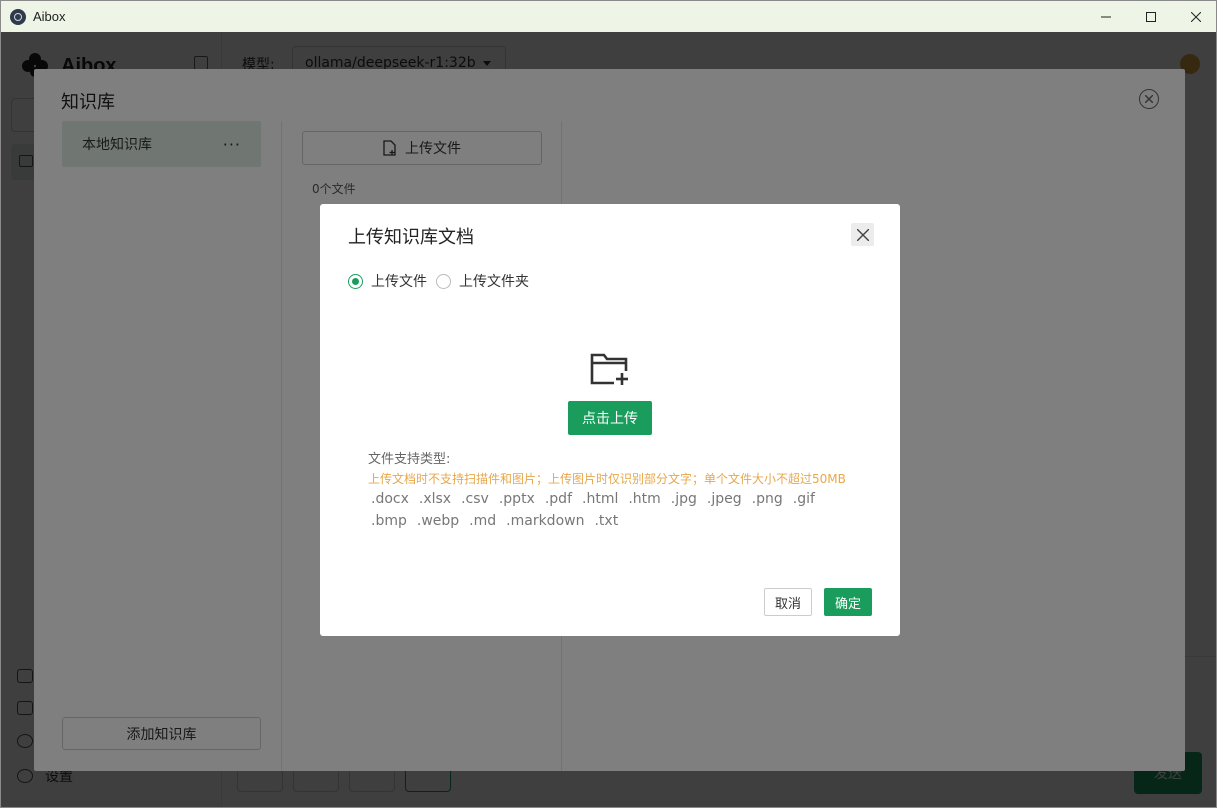  What do you see at coordinates (724, 499) in the screenshot?
I see `file-type-item: .jpeg` at bounding box center [724, 499].